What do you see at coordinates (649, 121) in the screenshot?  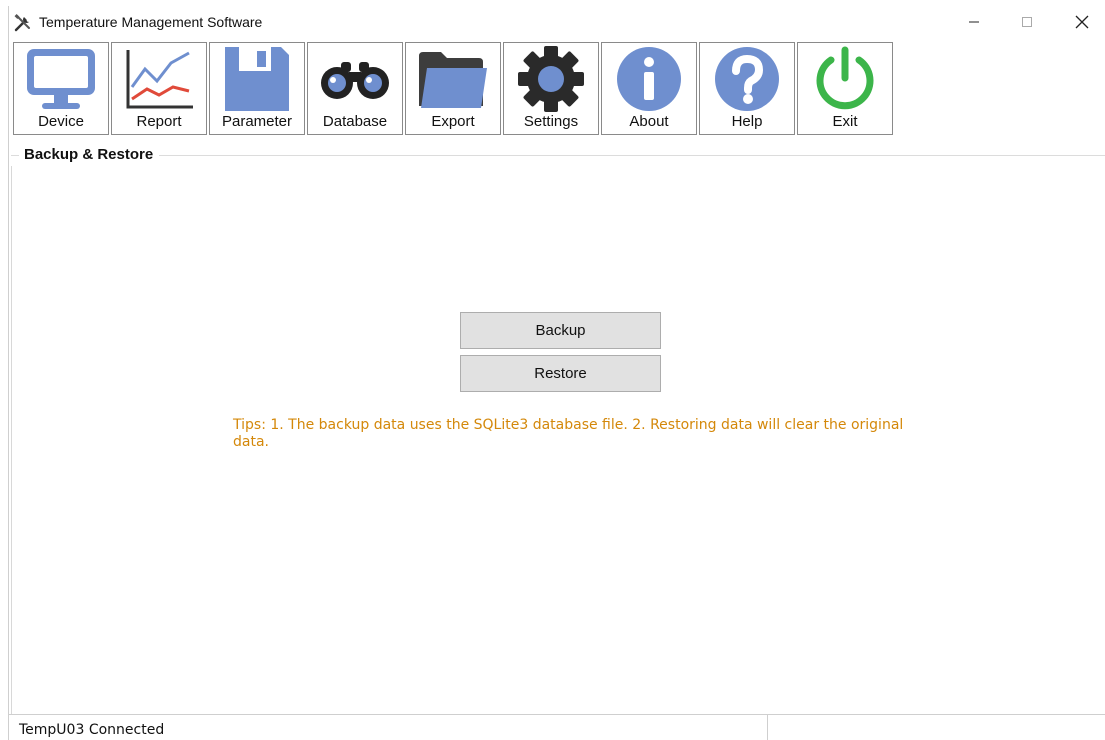 I see `toolbar-label: About` at bounding box center [649, 121].